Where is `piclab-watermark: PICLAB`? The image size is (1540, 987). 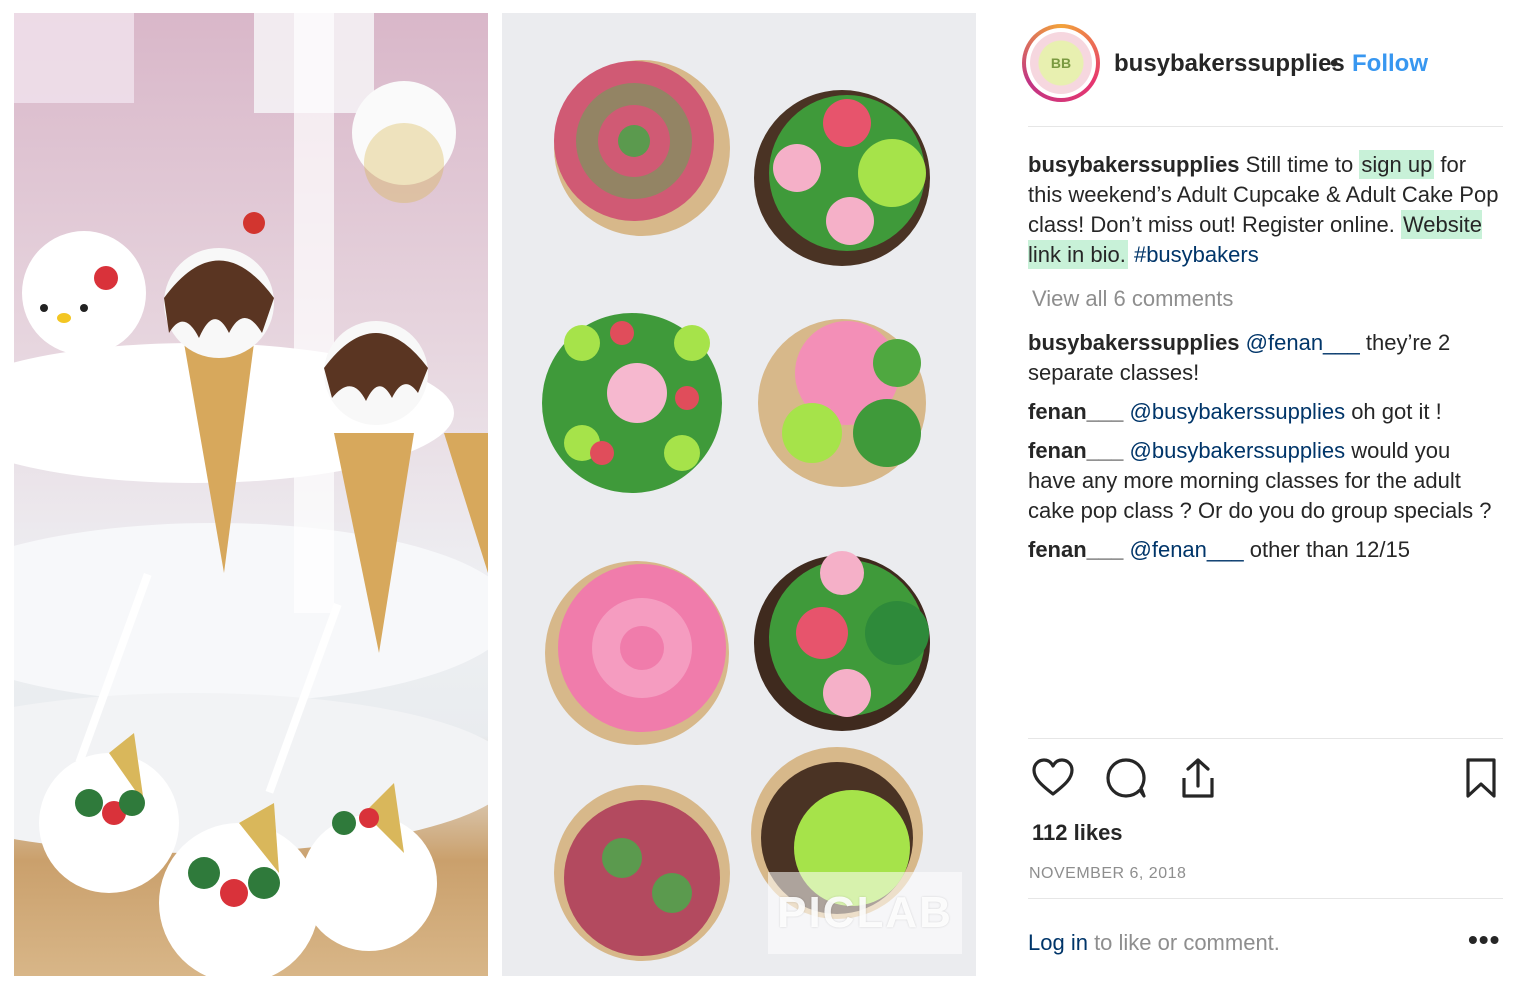
piclab-watermark: PICLAB is located at coordinates (865, 913).